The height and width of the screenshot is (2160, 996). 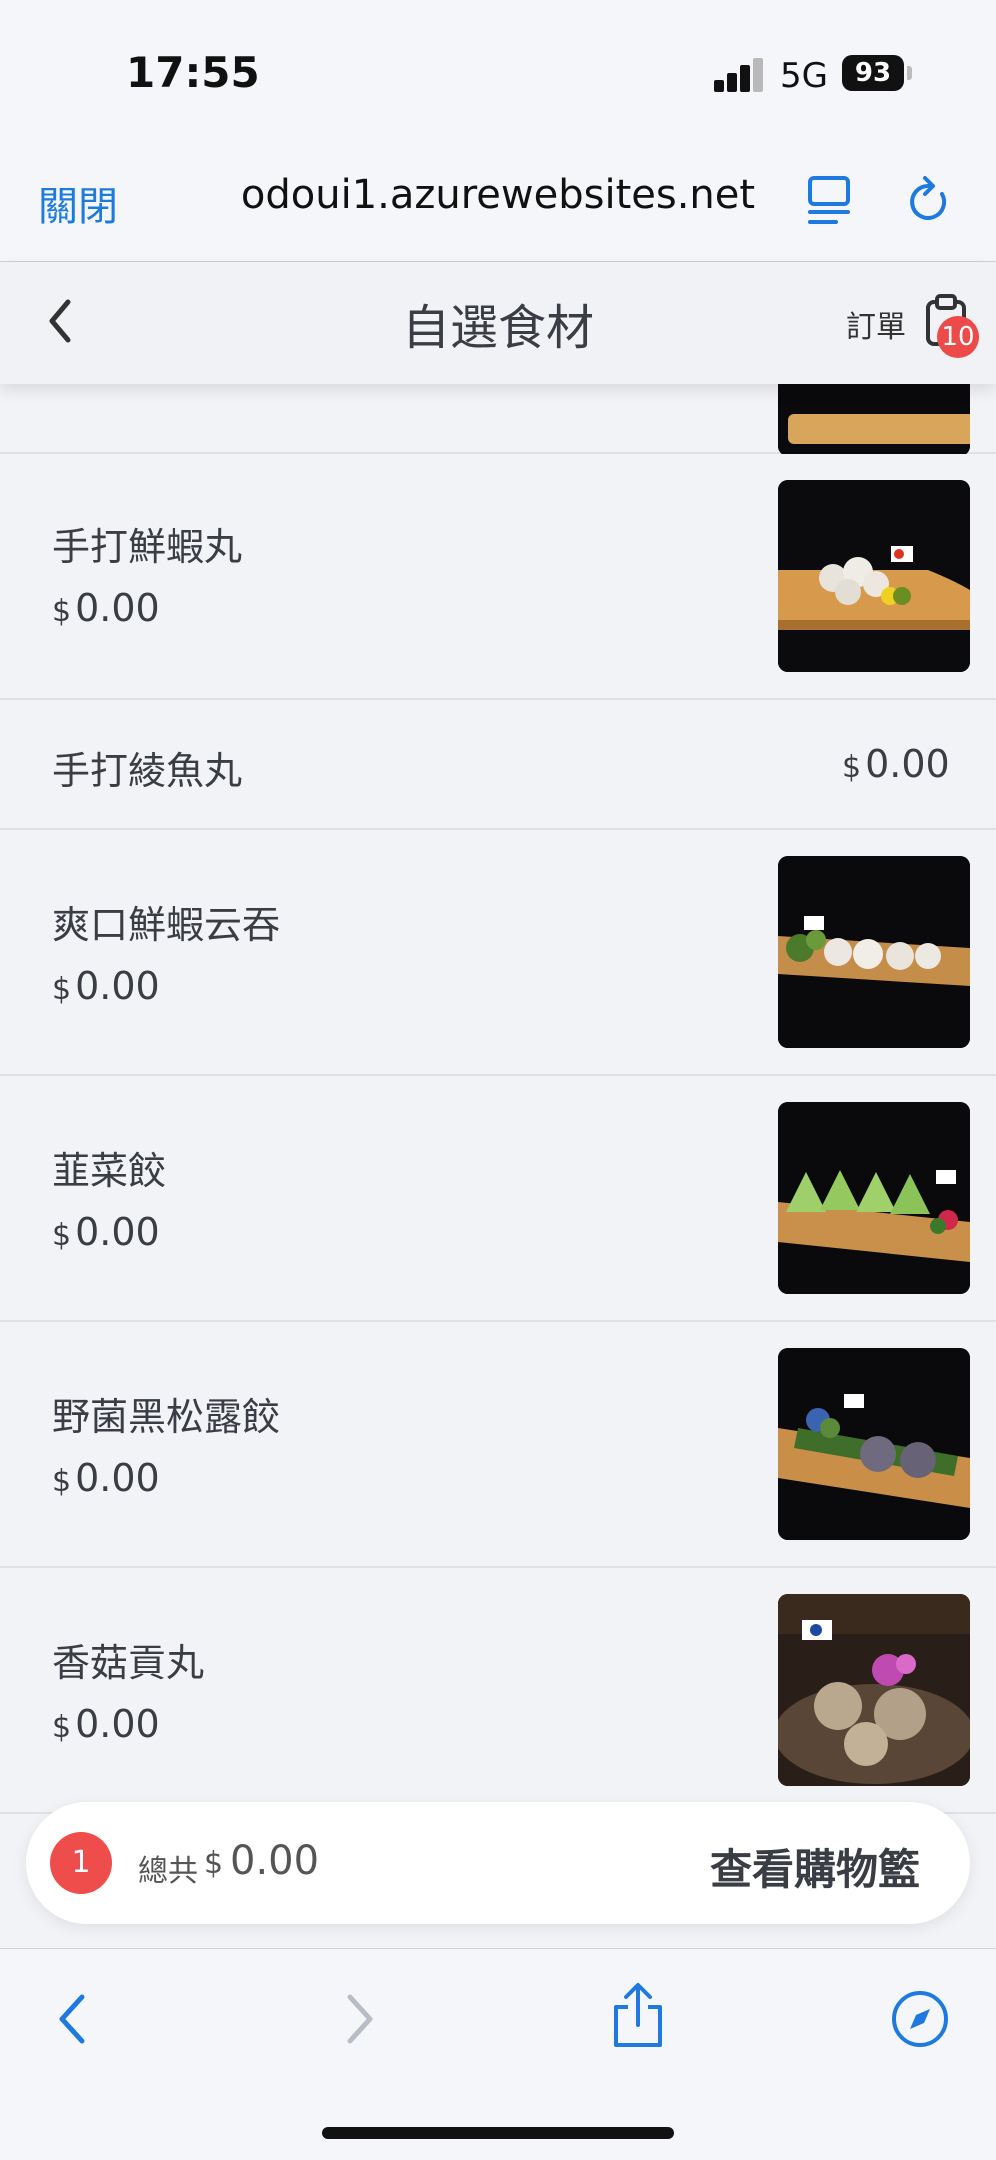 What do you see at coordinates (498, 1445) in the screenshot?
I see `list-item: 野菌黑松露餃 $0.00` at bounding box center [498, 1445].